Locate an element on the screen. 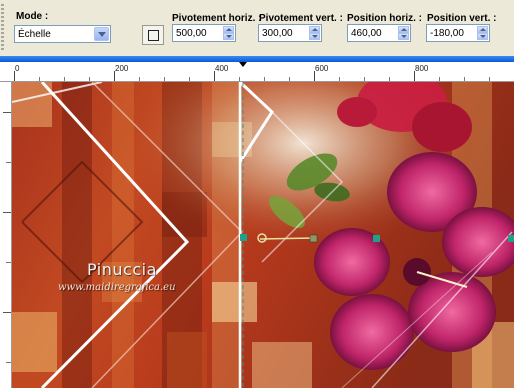 This screenshot has width=514, height=388. mode-select: Échelle is located at coordinates (62, 34).